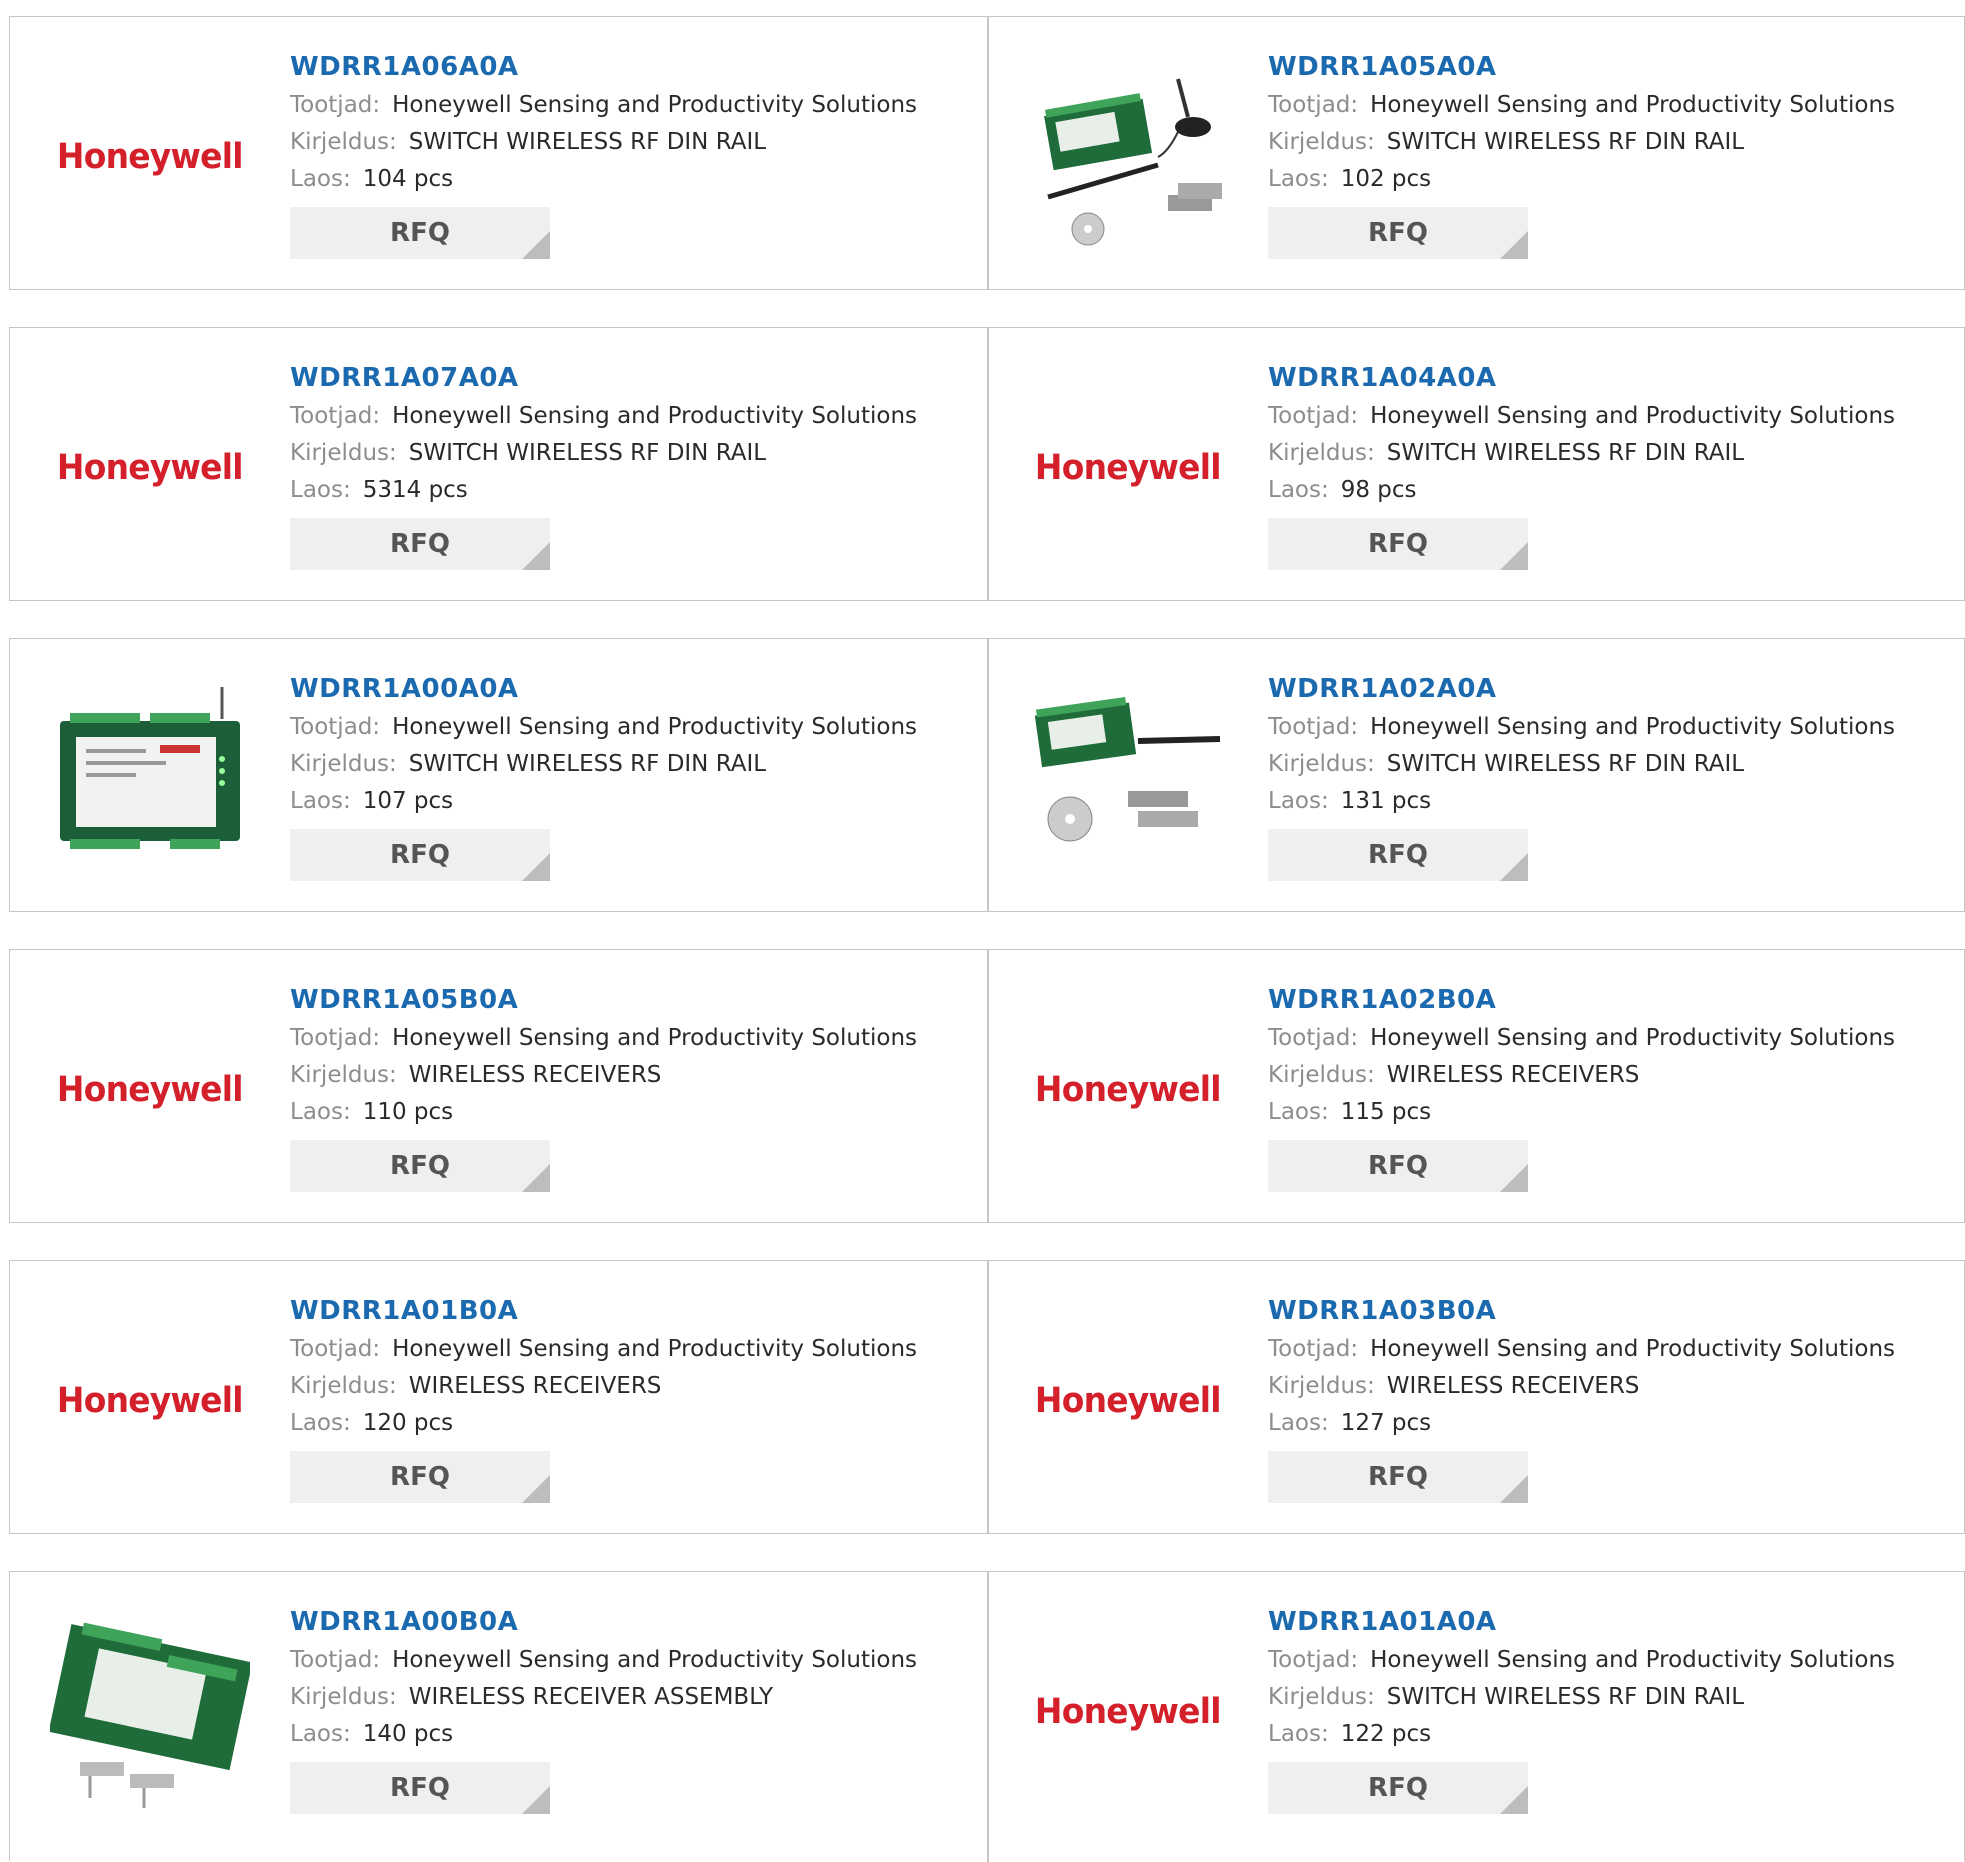  I want to click on stock-value: 102 pcs, so click(1386, 179).